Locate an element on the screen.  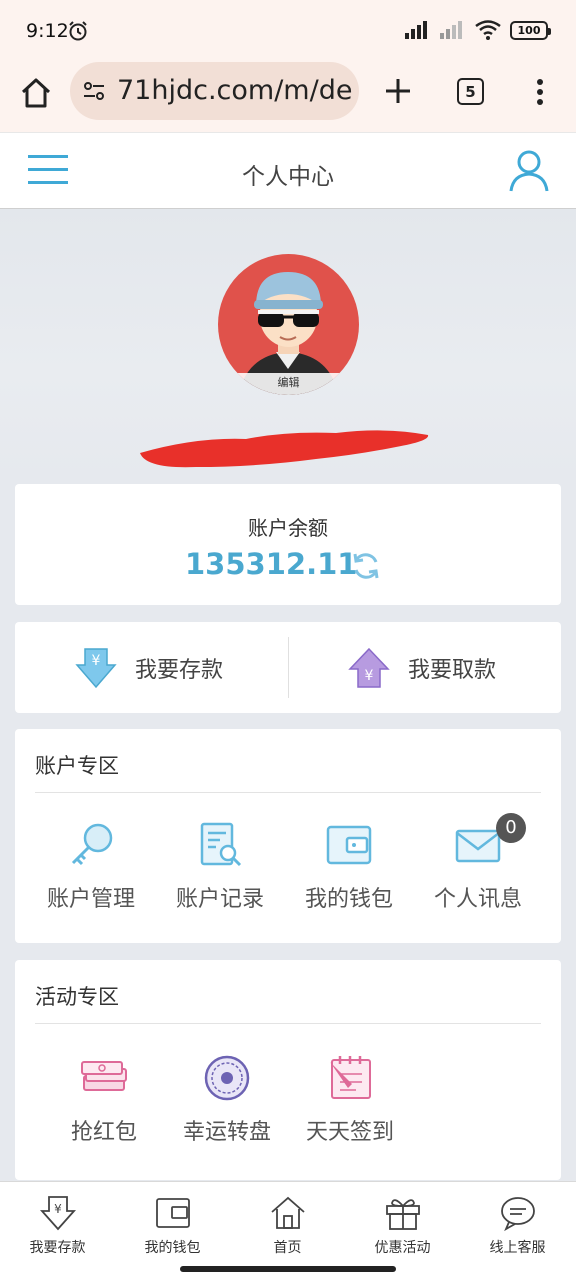
nav-home: 首页 is located at coordinates (287, 1225).